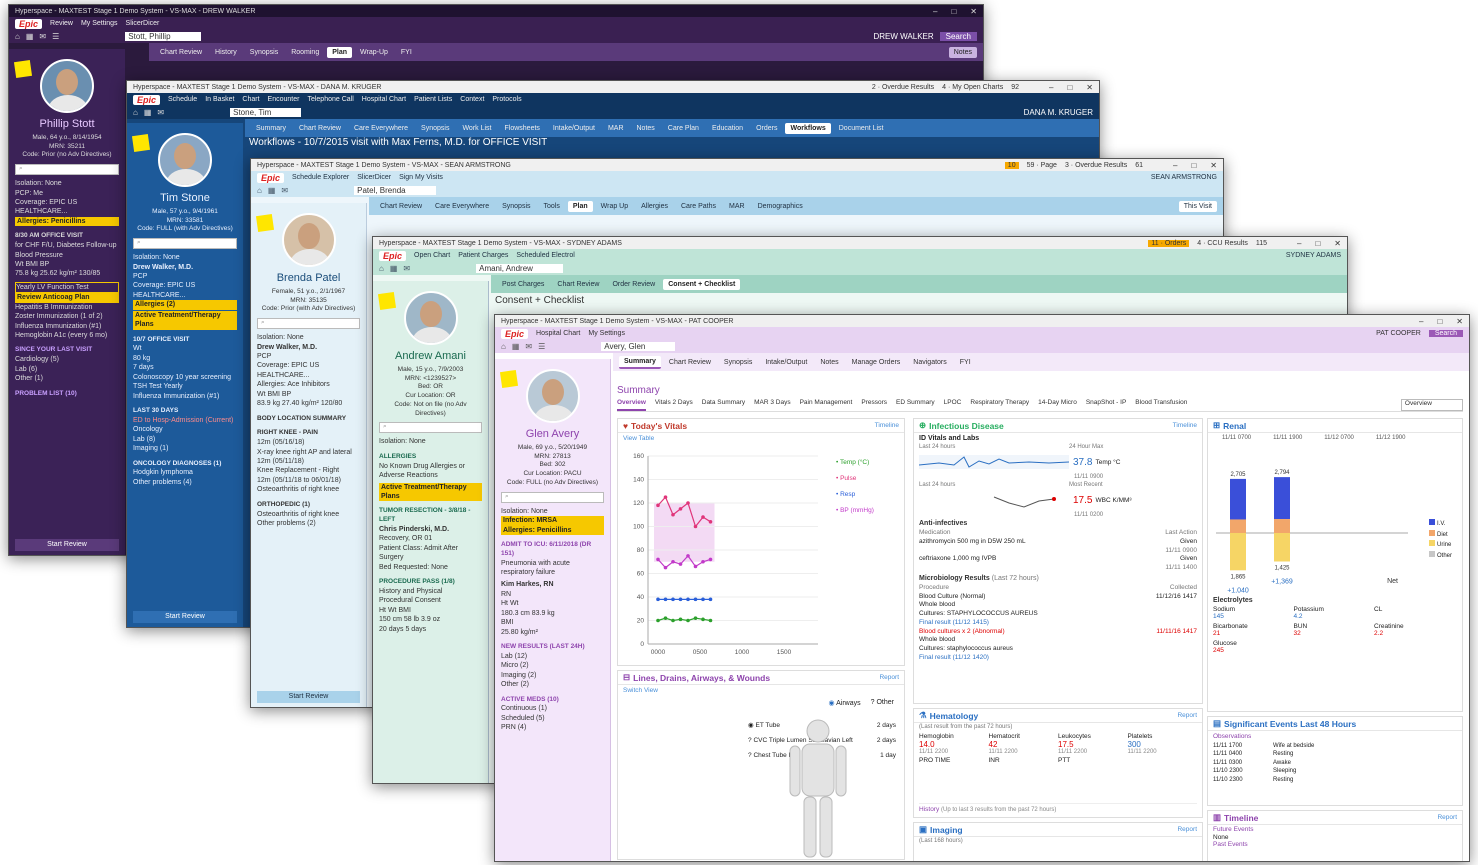 The width and height of the screenshot is (1478, 865). What do you see at coordinates (844, 703) in the screenshot?
I see `airways-filter: ◉ Airways` at bounding box center [844, 703].